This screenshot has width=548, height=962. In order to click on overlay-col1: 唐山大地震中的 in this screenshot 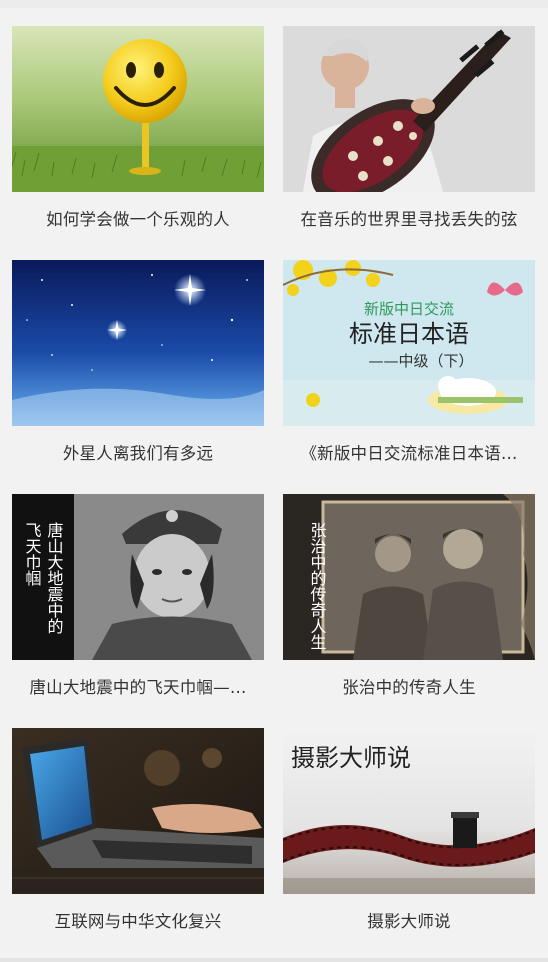, I will do `click(54, 578)`.